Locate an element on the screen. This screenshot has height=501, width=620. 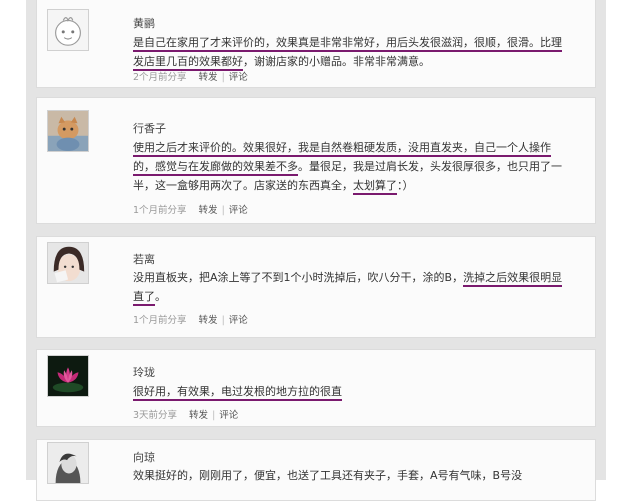
text-segment: 效果挺好的，刚刚用了，便宜，也送了工具还有夹子，手套，A号有气味，B号没 is located at coordinates (328, 475).